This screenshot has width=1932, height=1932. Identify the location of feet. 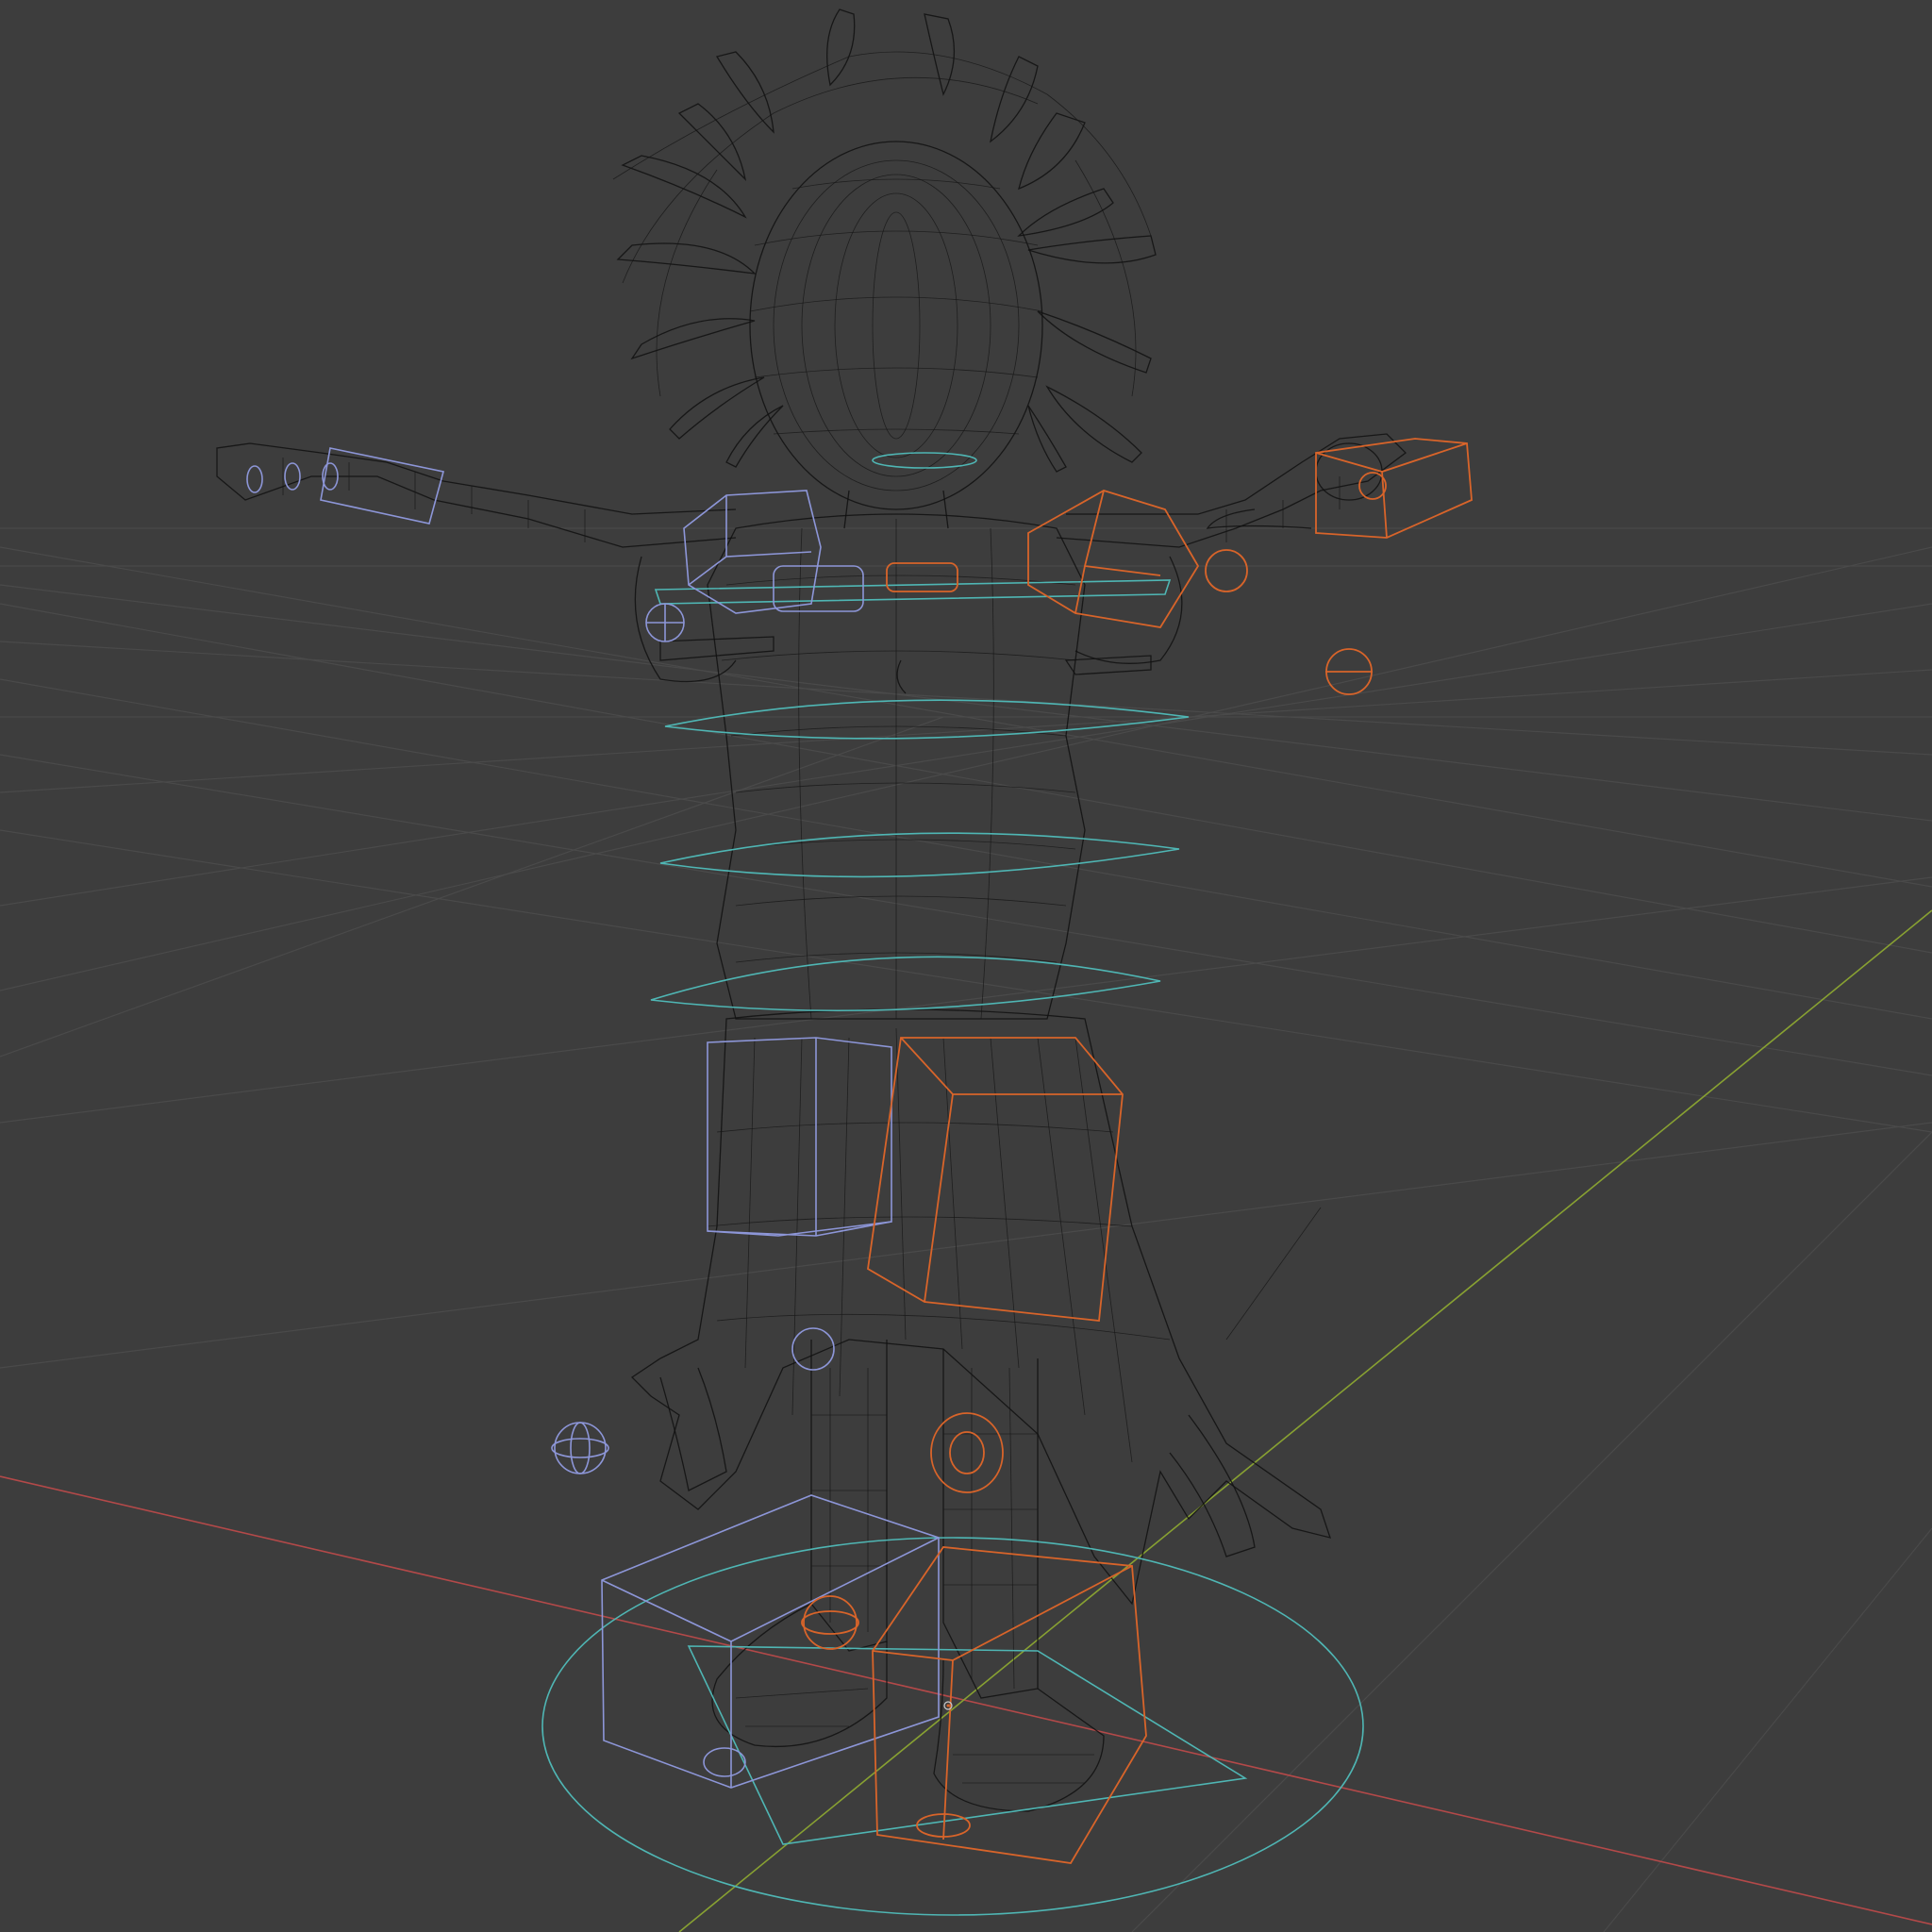
(908, 1708).